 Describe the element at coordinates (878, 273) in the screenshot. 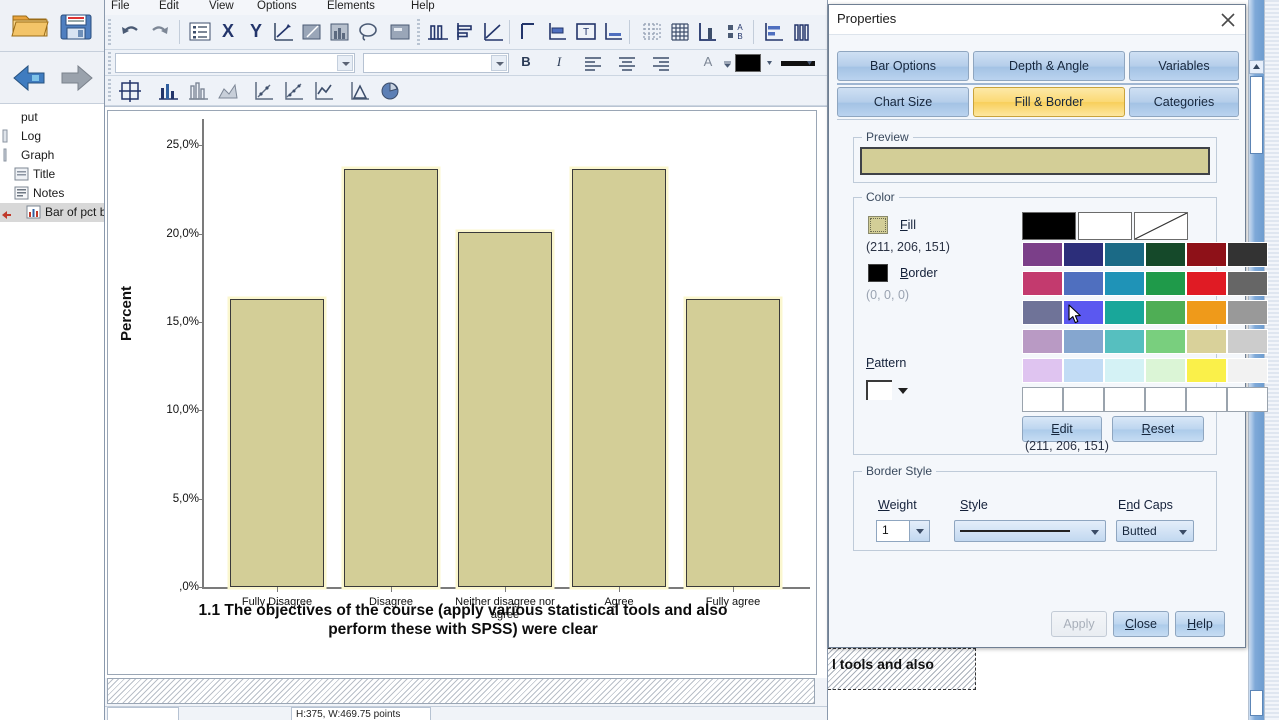

I see `border-color-swatch-current` at that location.